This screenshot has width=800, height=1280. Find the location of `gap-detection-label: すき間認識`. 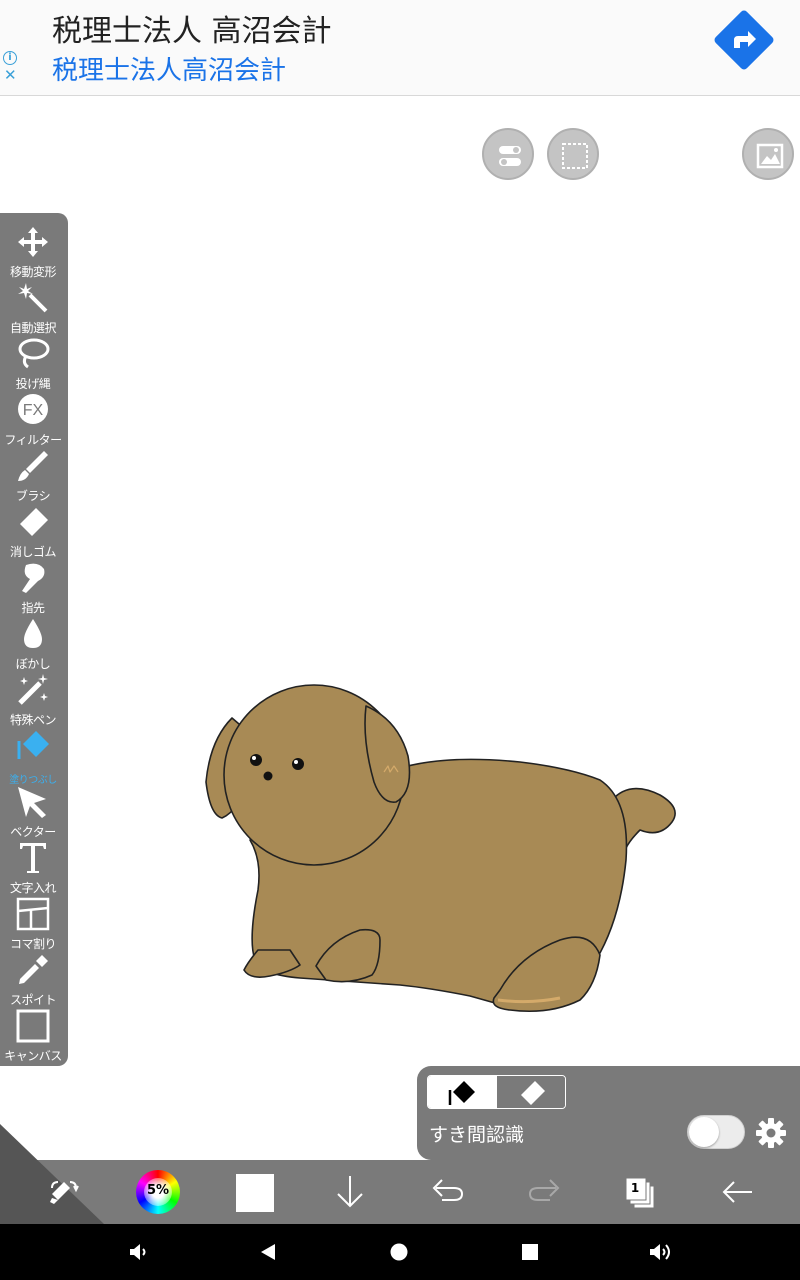

gap-detection-label: すき間認識 is located at coordinates (477, 1135).